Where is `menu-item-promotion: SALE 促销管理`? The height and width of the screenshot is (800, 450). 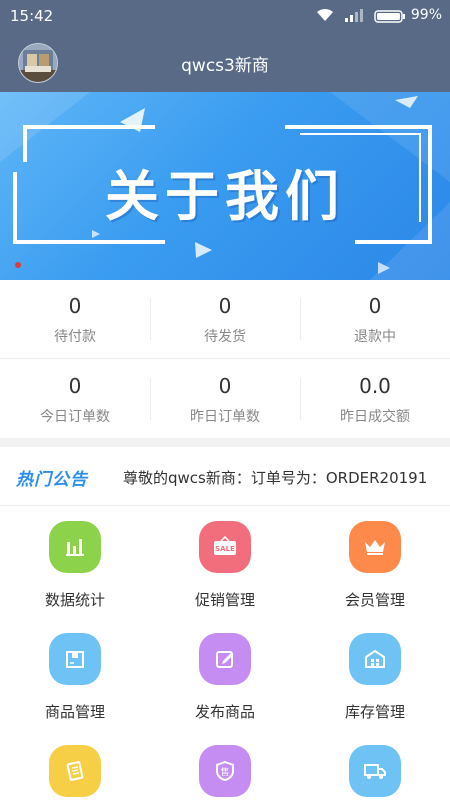 menu-item-promotion: SALE 促销管理 is located at coordinates (225, 565).